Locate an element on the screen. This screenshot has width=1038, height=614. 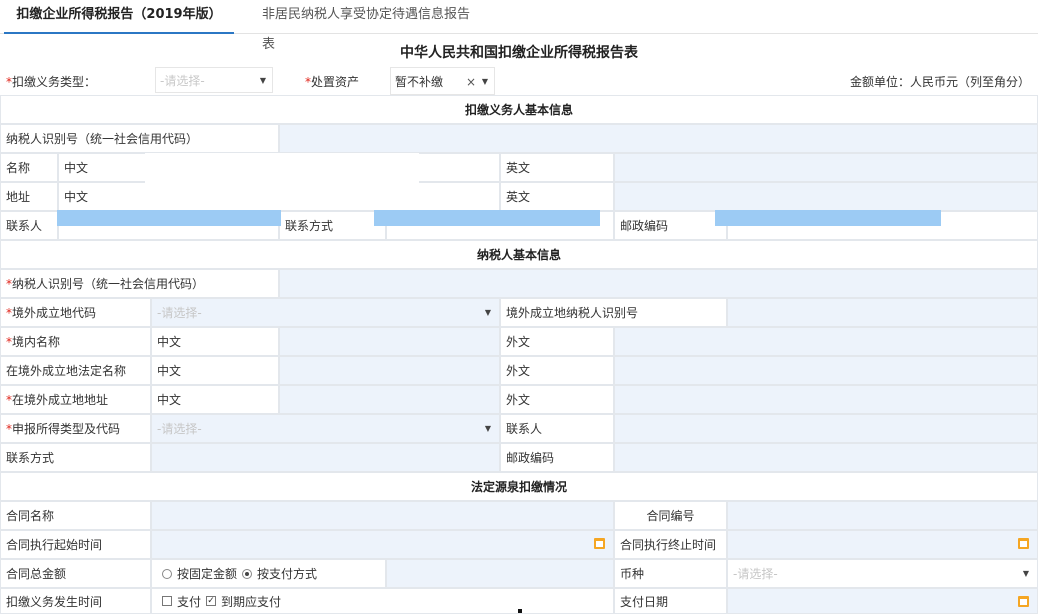
overseas-address-cn-label: 中文 is located at coordinates (215, 399).